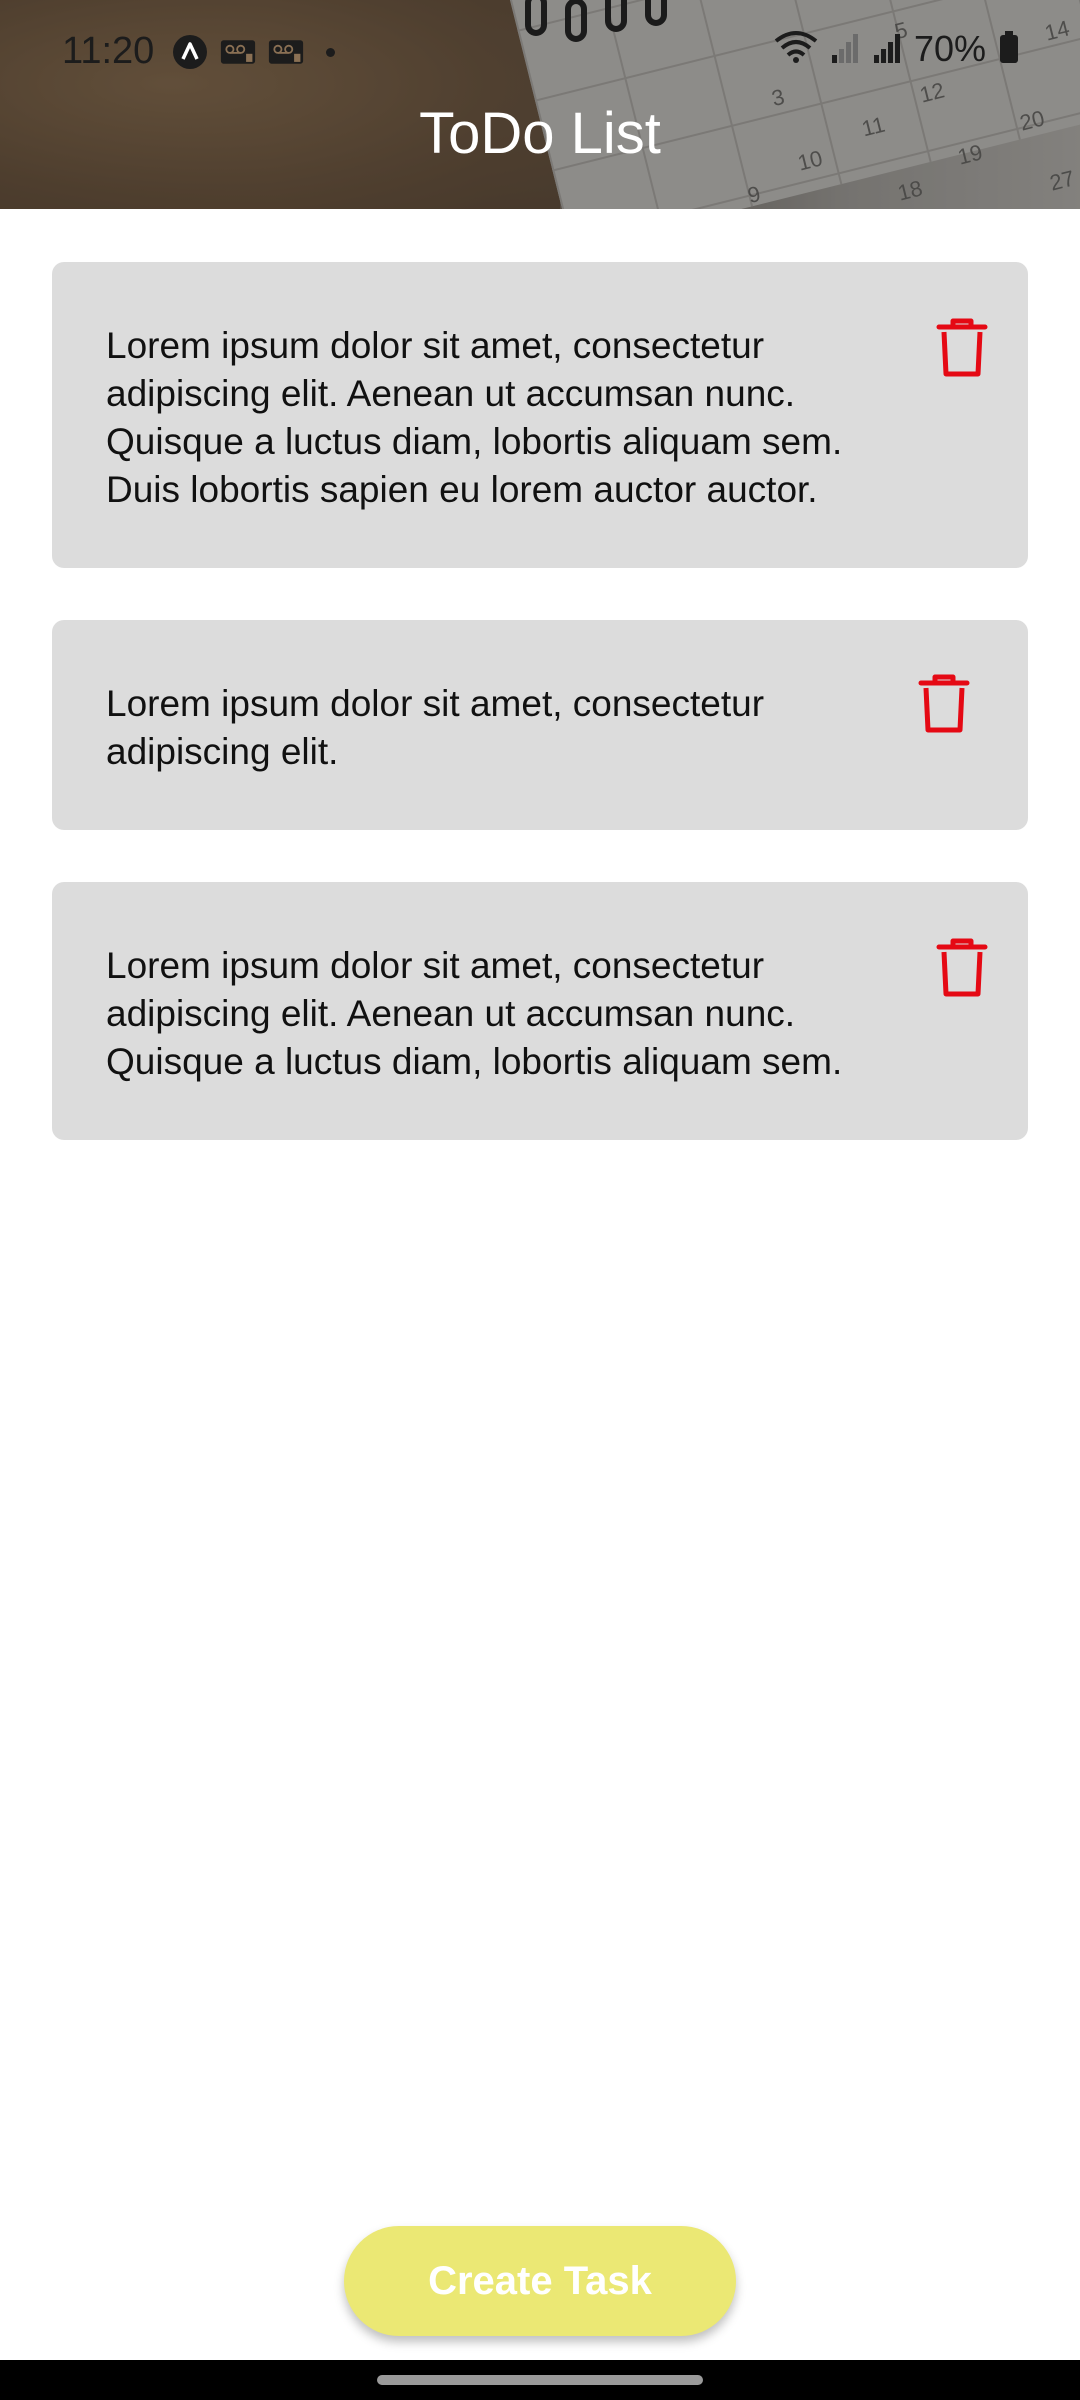 The height and width of the screenshot is (2400, 1080). Describe the element at coordinates (949, 48) in the screenshot. I see `battery-percentage: 70%` at that location.